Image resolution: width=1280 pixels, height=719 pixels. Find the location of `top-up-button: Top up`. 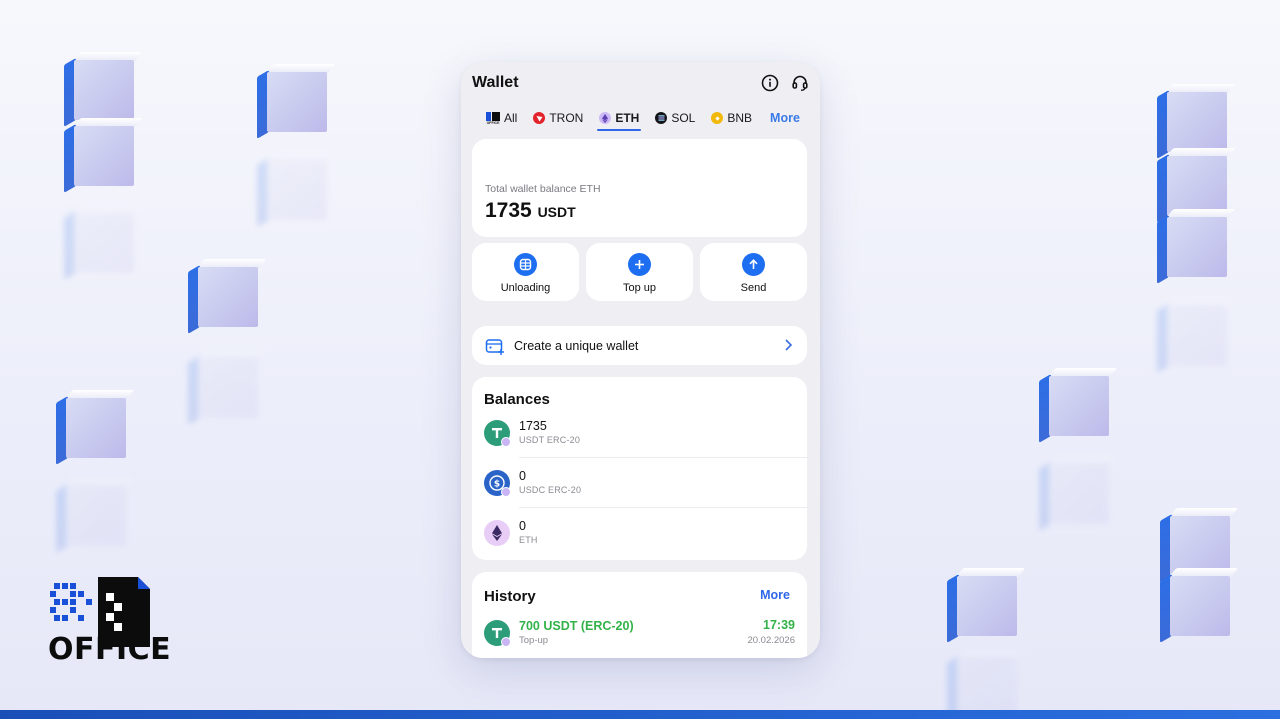

top-up-button: Top up is located at coordinates (639, 272).